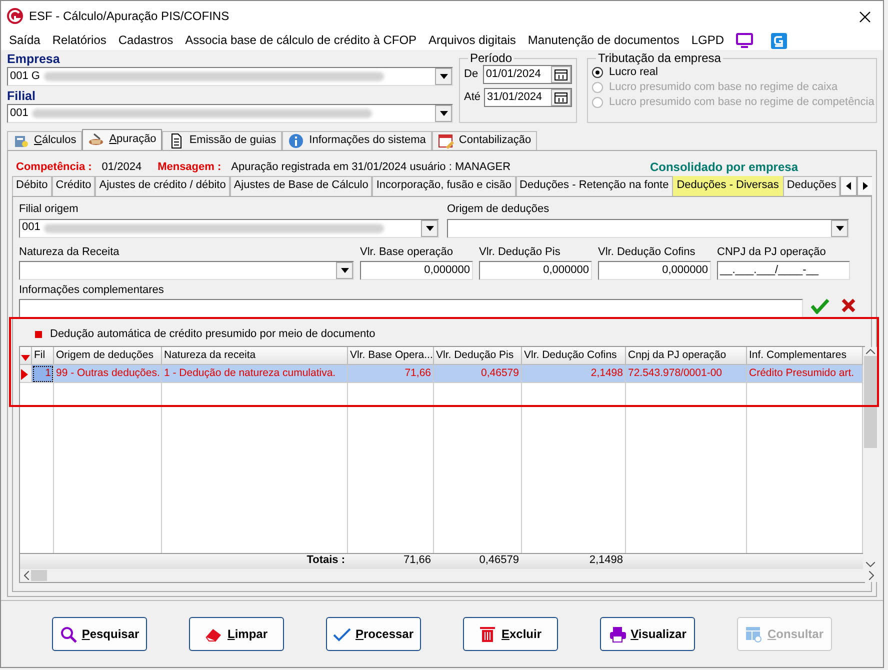  What do you see at coordinates (472, 40) in the screenshot?
I see `menu-item: Arquivos digitais` at bounding box center [472, 40].